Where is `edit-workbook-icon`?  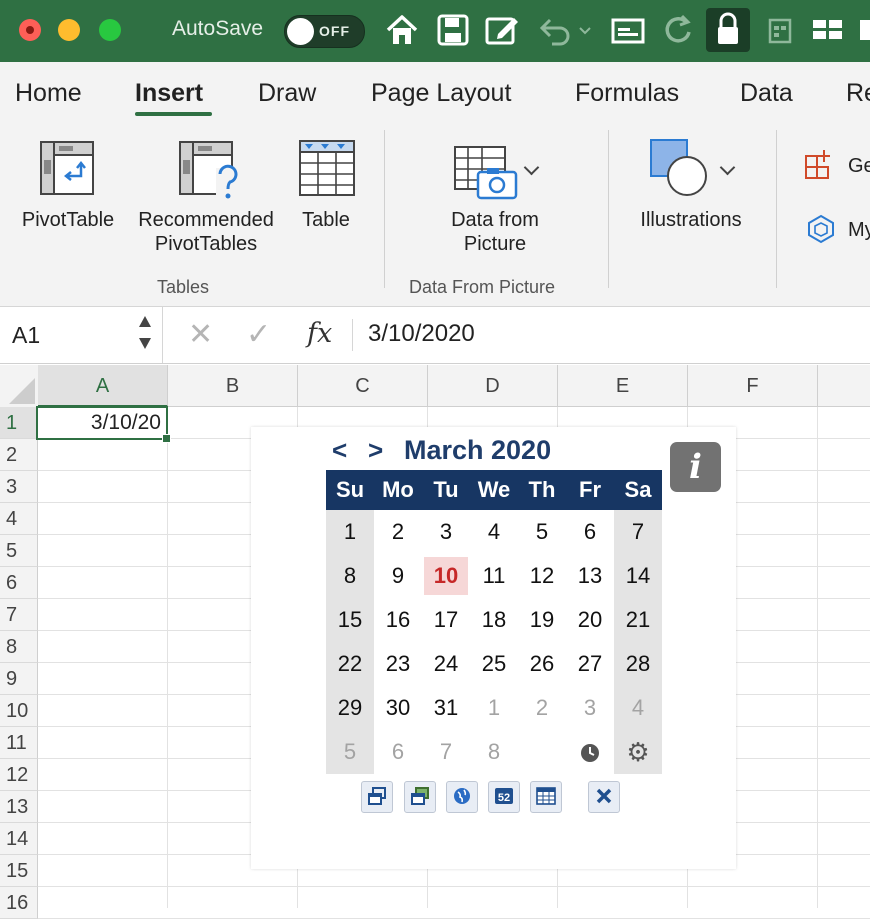 edit-workbook-icon is located at coordinates (503, 30).